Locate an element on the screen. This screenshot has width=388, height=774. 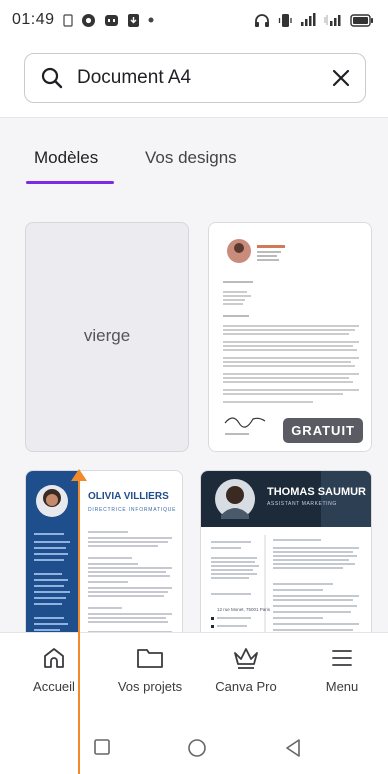
status-left: 01:49 is located at coordinates (83, 20).